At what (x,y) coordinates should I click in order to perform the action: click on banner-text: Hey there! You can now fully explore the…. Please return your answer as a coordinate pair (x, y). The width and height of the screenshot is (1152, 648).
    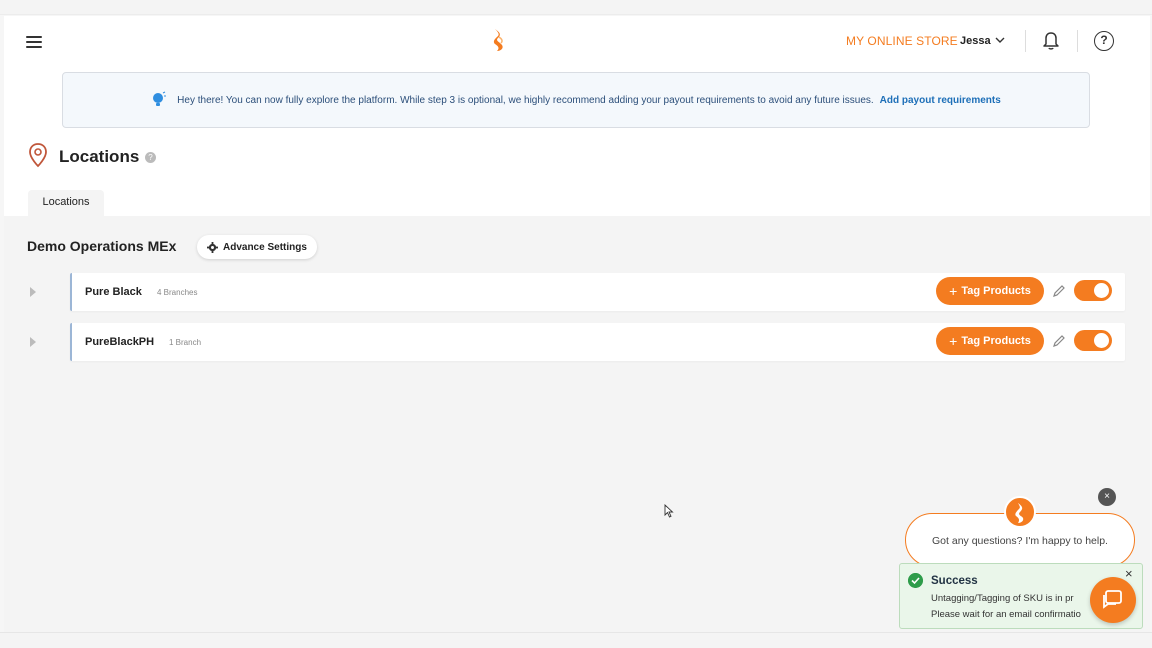
    Looking at the image, I should click on (525, 100).